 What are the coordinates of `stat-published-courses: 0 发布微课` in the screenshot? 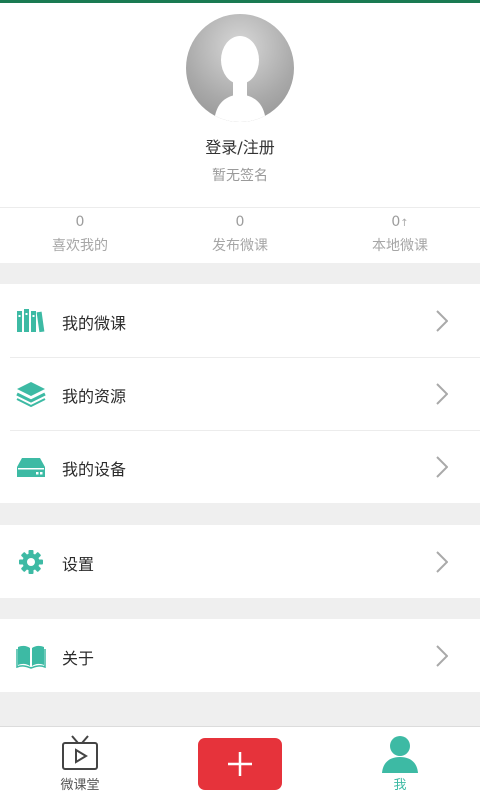 It's located at (240, 235).